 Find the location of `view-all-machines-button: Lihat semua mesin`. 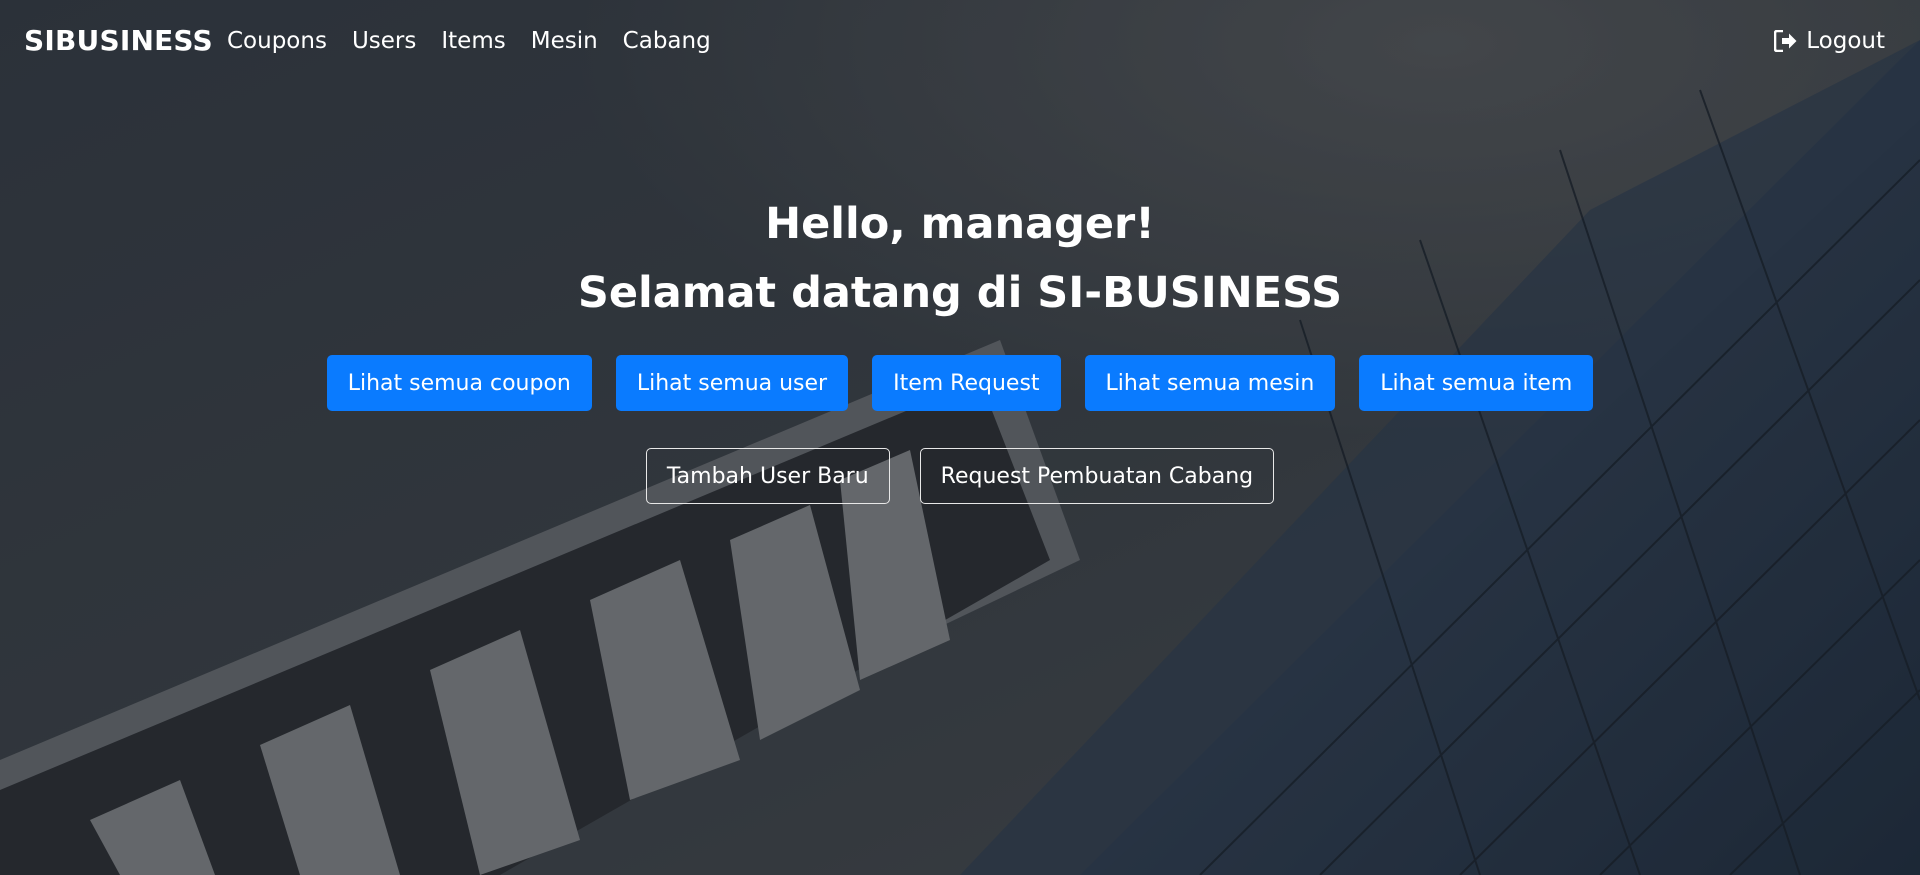

view-all-machines-button: Lihat semua mesin is located at coordinates (1210, 383).